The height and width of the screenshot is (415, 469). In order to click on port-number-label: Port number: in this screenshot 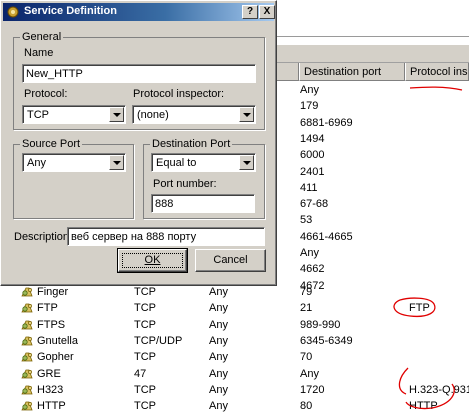, I will do `click(185, 184)`.